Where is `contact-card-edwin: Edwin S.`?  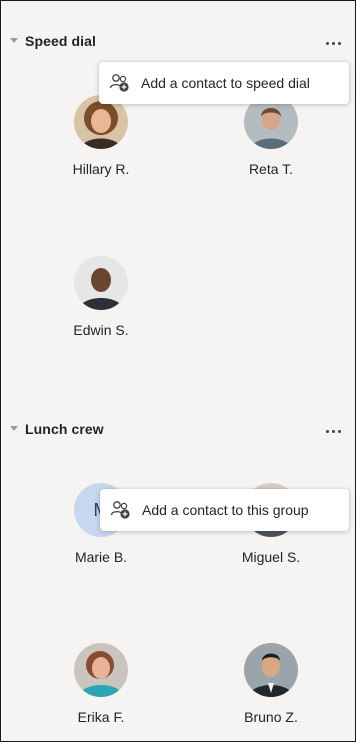
contact-card-edwin: Edwin S. is located at coordinates (101, 297).